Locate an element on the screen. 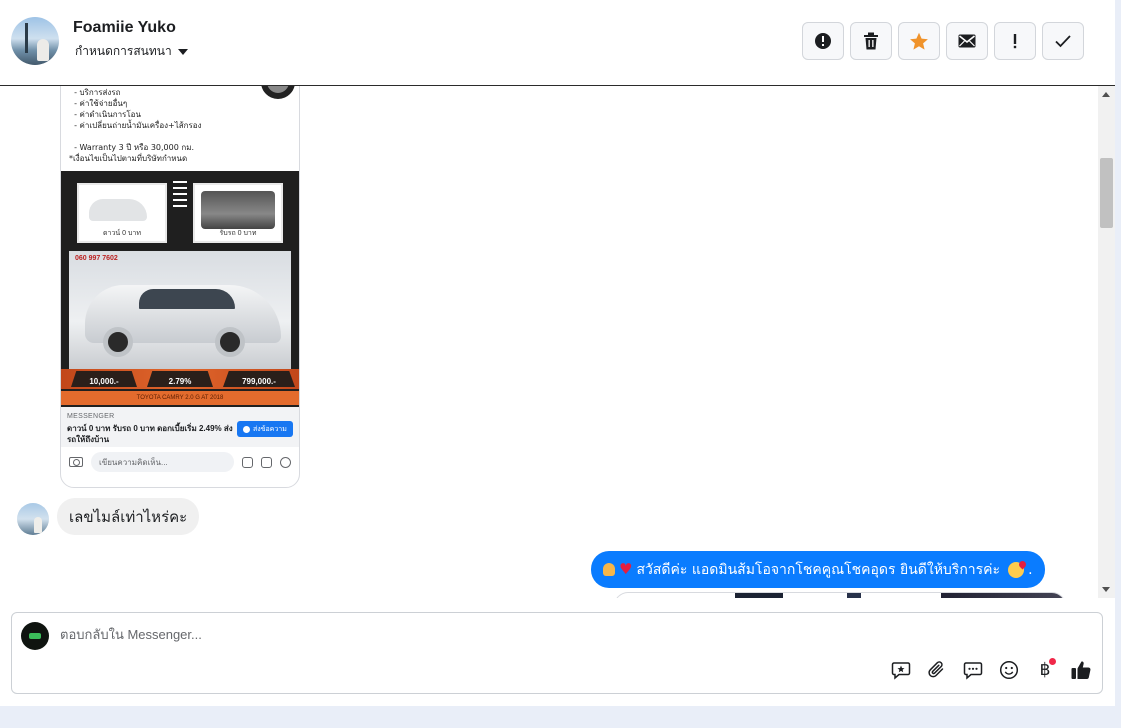 This screenshot has height=728, width=1121. check-icon is located at coordinates (1063, 41).